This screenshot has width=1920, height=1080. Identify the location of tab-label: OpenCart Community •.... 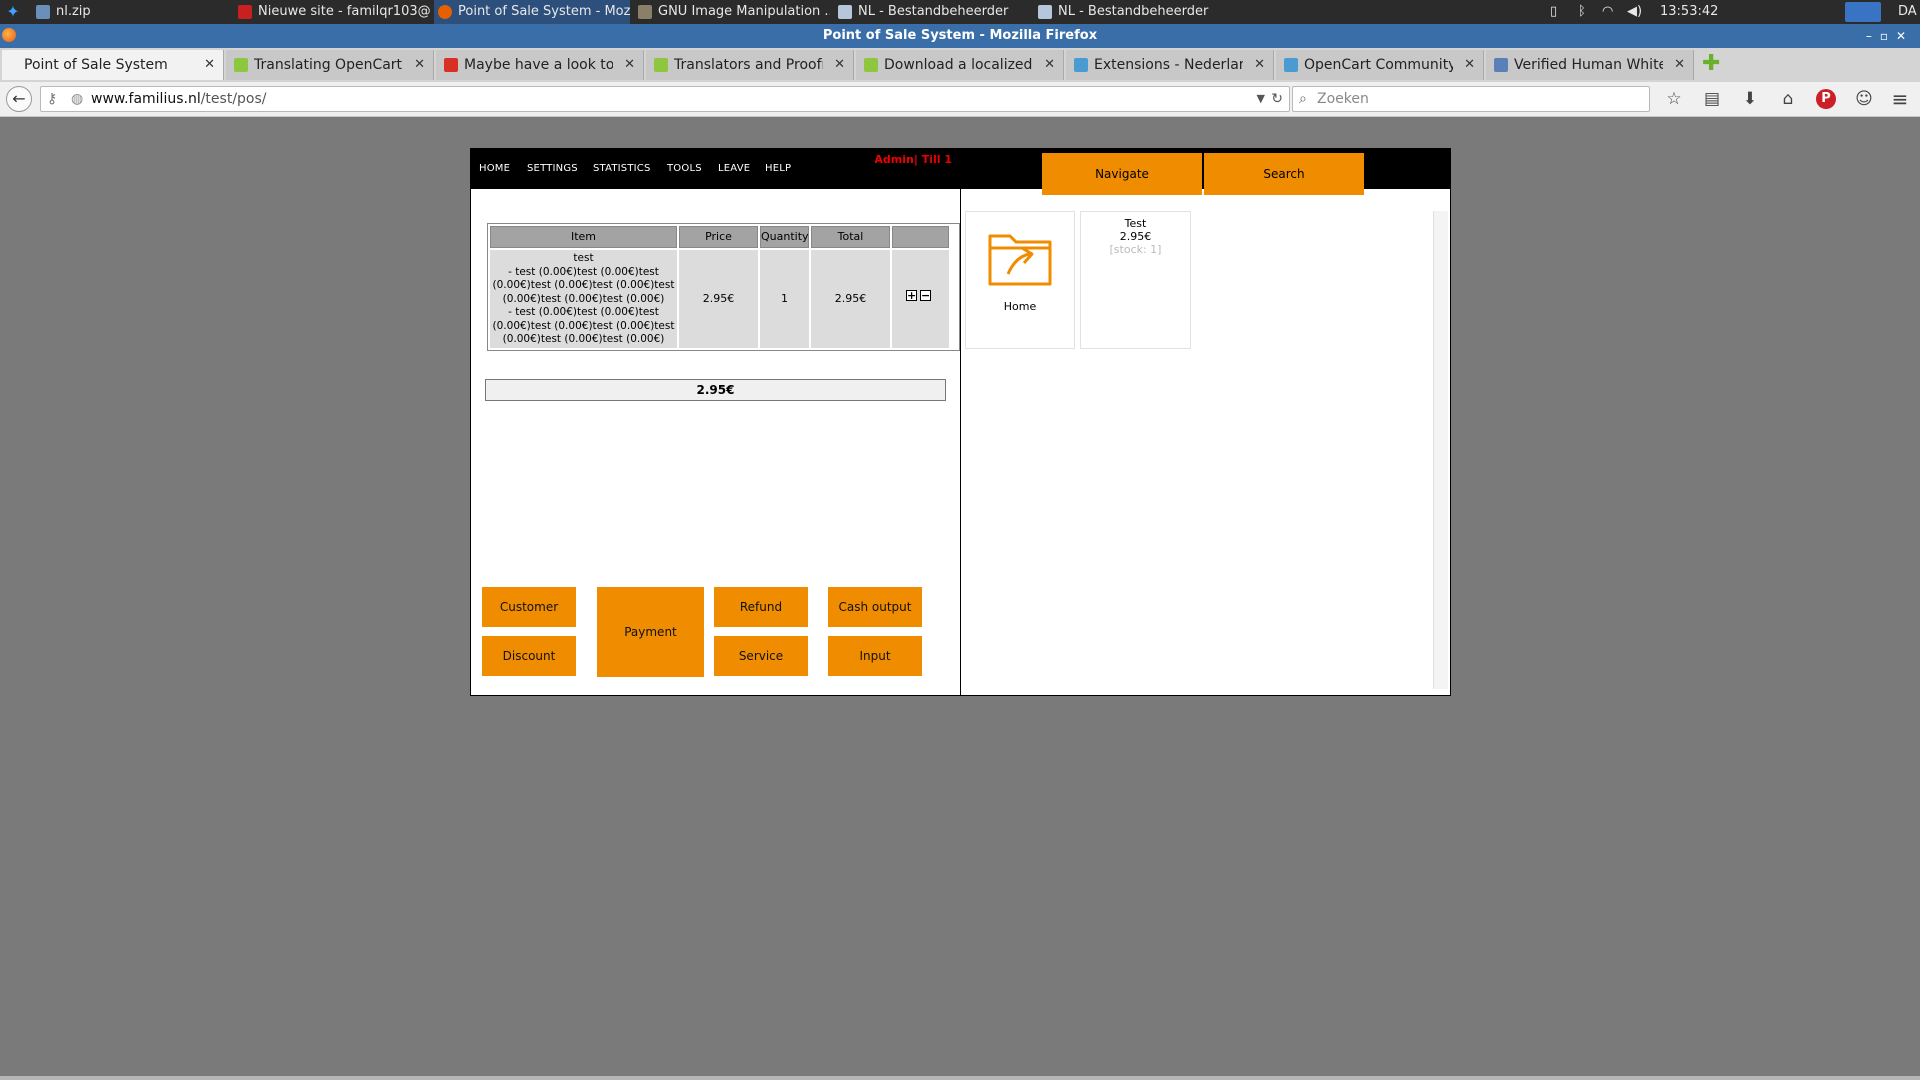
(1378, 65).